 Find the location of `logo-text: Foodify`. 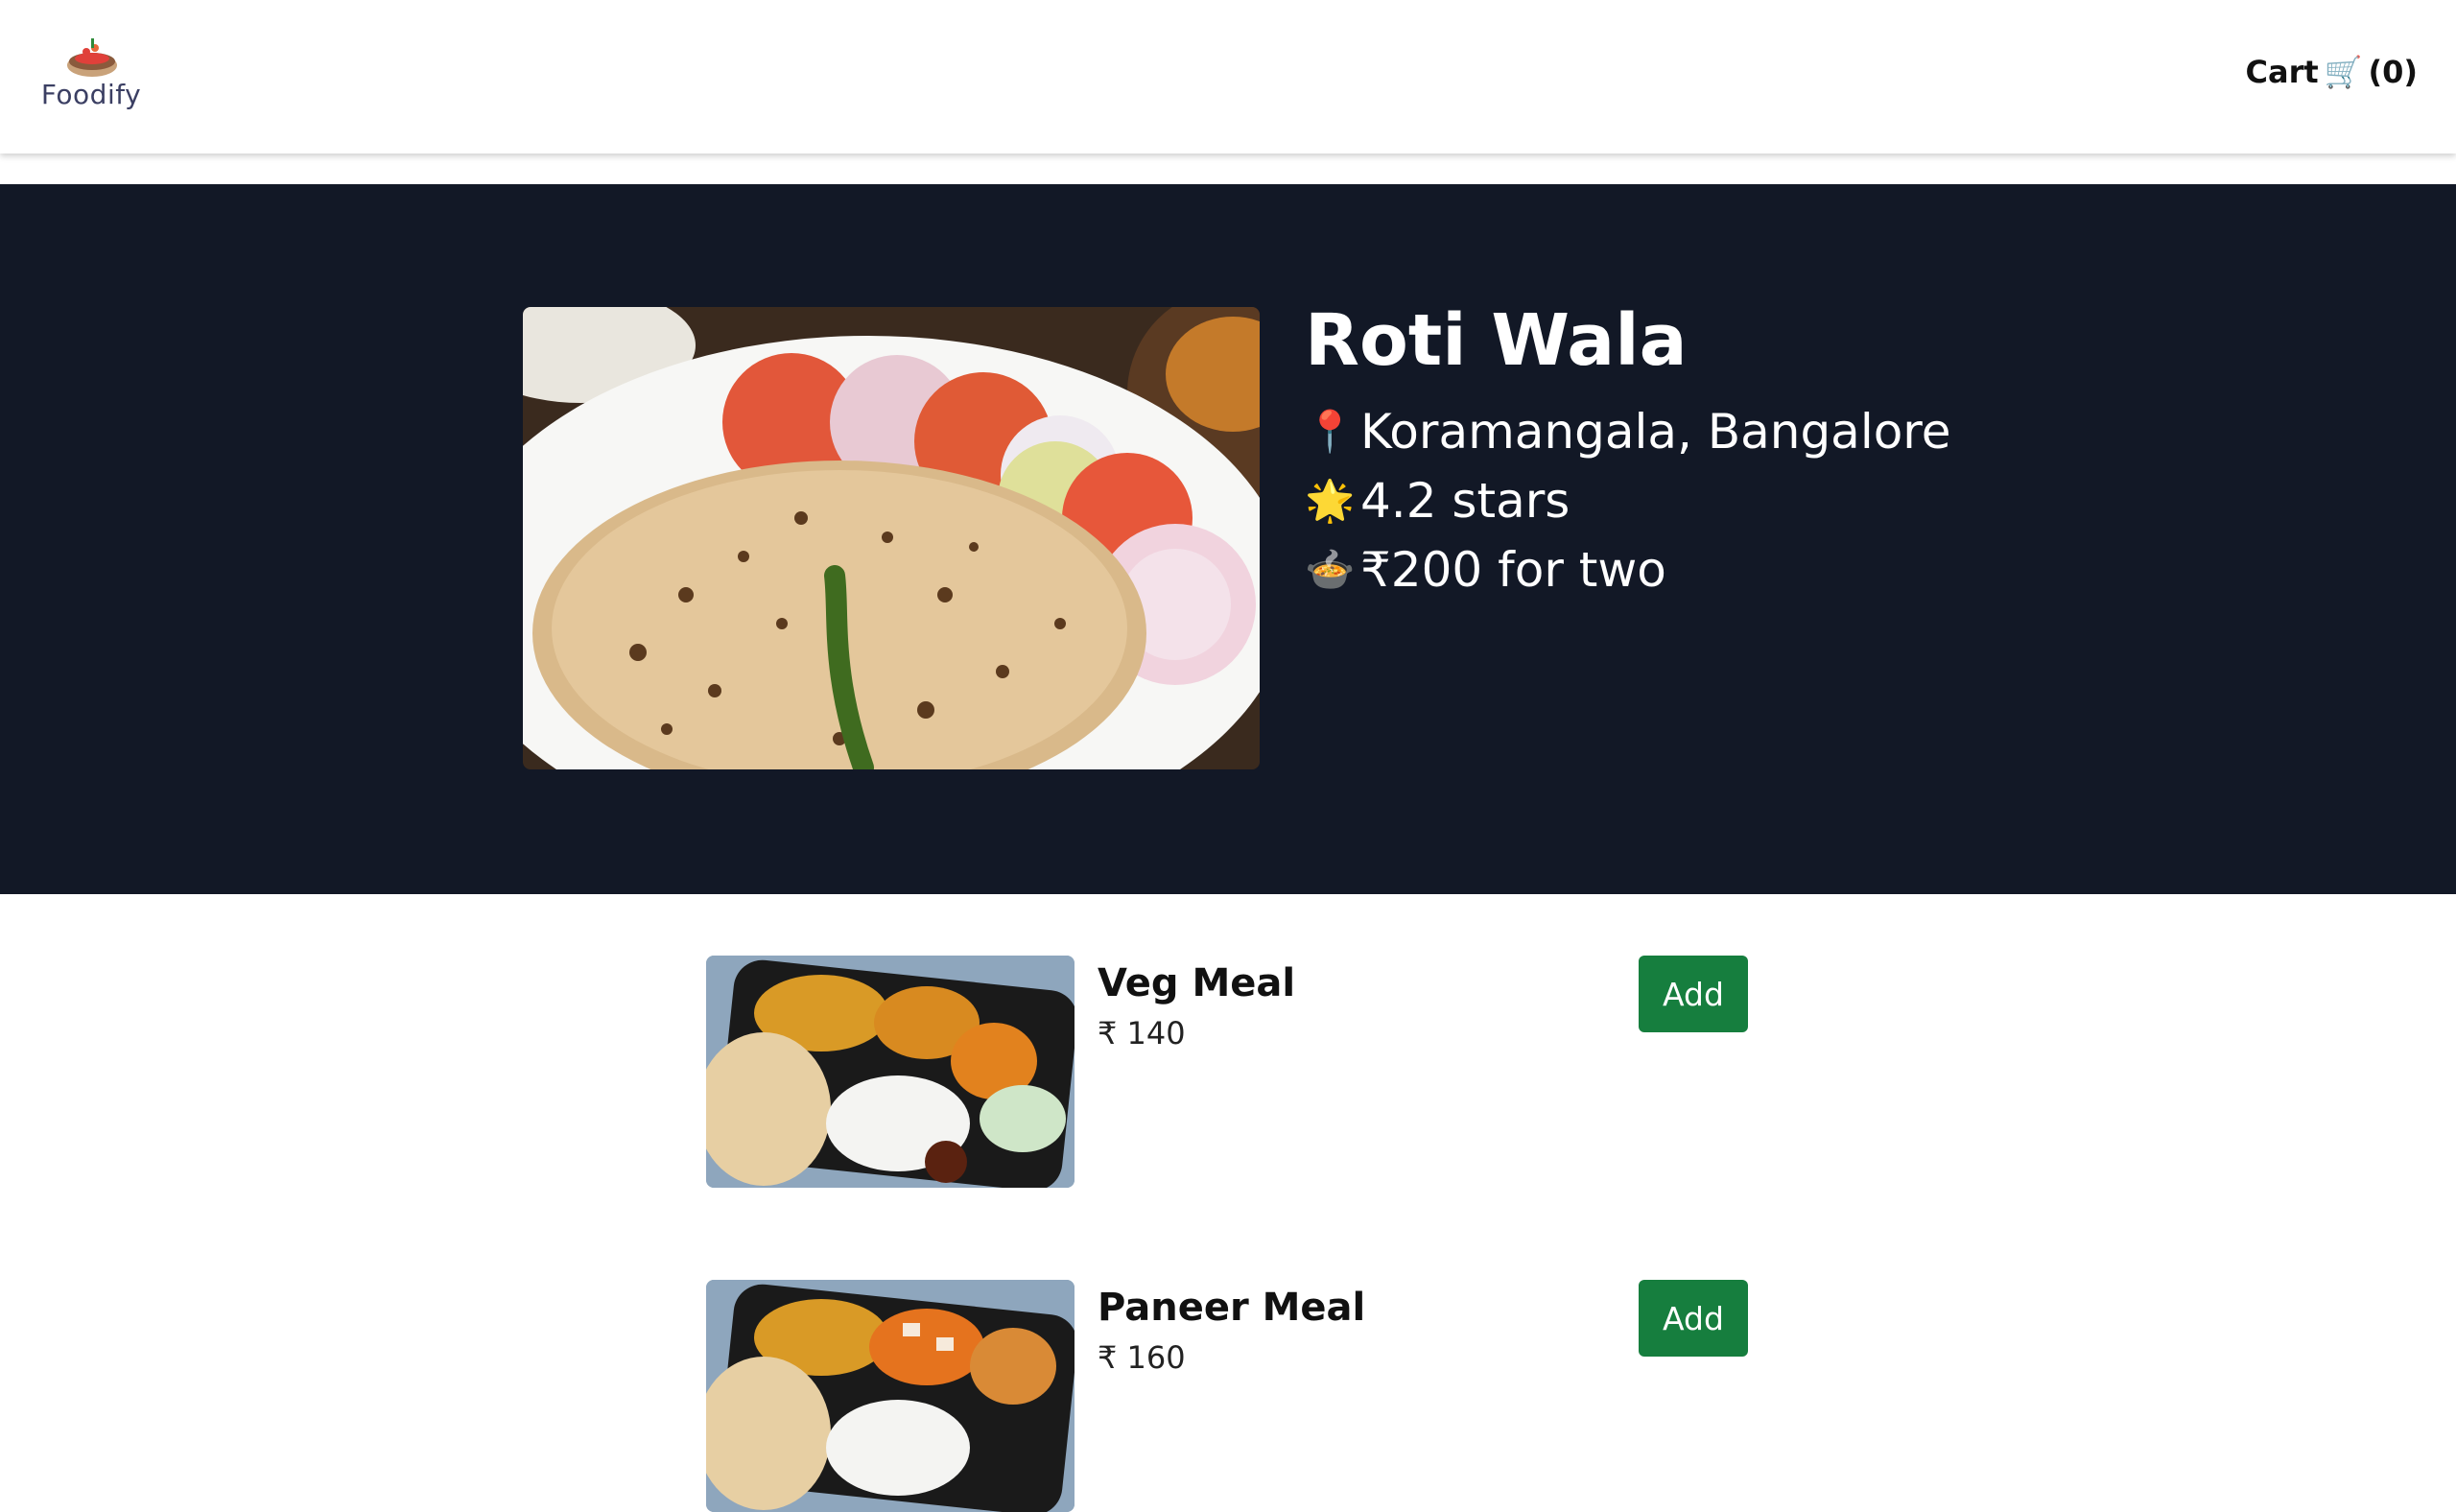

logo-text: Foodify is located at coordinates (91, 94).